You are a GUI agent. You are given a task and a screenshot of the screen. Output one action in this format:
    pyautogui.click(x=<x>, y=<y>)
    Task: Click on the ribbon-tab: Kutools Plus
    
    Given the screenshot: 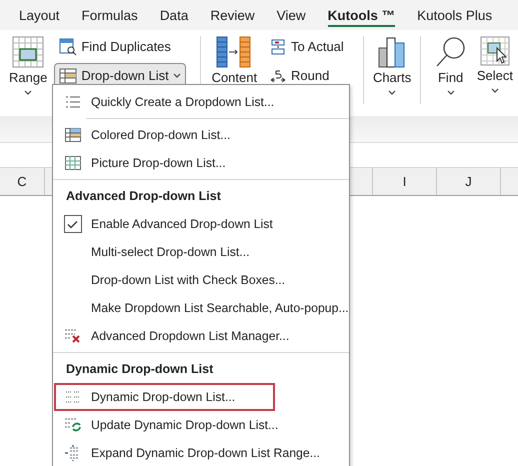 What is the action you would take?
    pyautogui.click(x=455, y=15)
    